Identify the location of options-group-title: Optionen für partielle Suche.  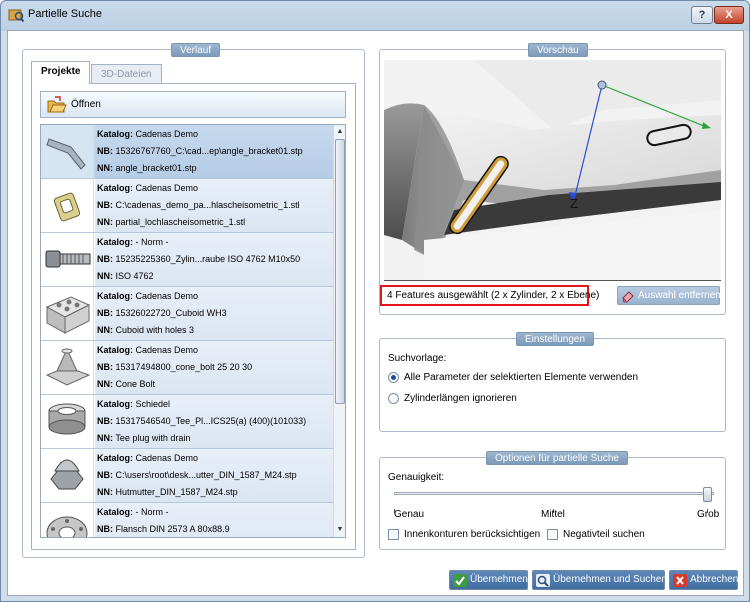
(557, 458).